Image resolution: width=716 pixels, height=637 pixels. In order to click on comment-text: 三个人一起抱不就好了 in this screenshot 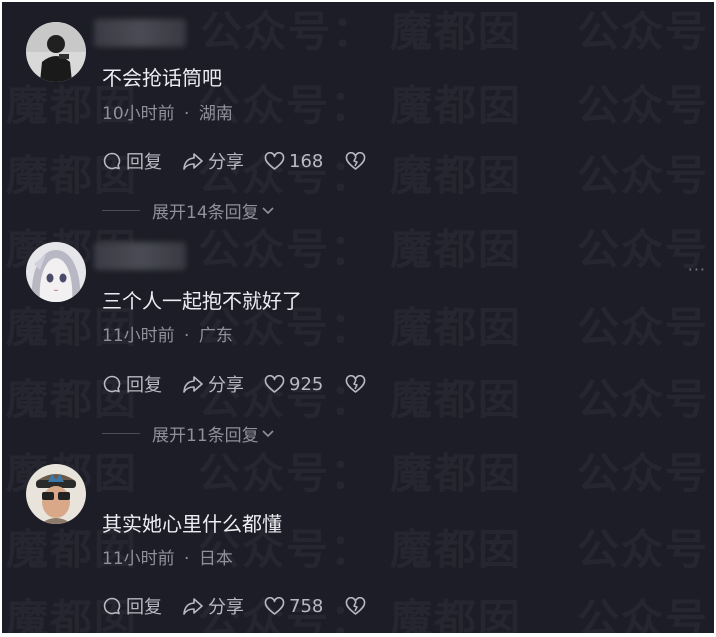, I will do `click(202, 301)`.